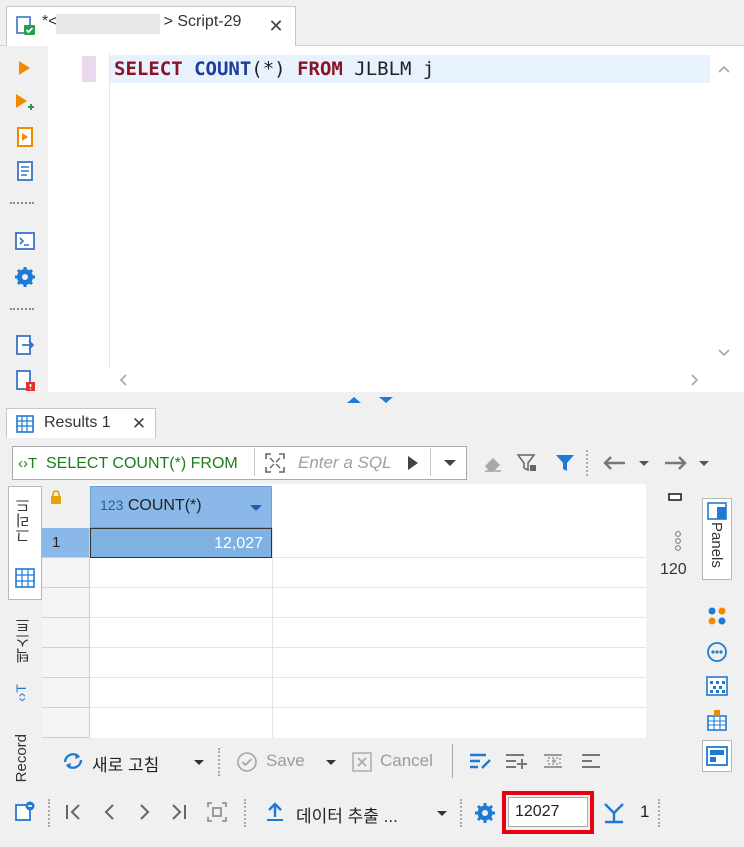  What do you see at coordinates (527, 463) in the screenshot?
I see `filter-settings-icon` at bounding box center [527, 463].